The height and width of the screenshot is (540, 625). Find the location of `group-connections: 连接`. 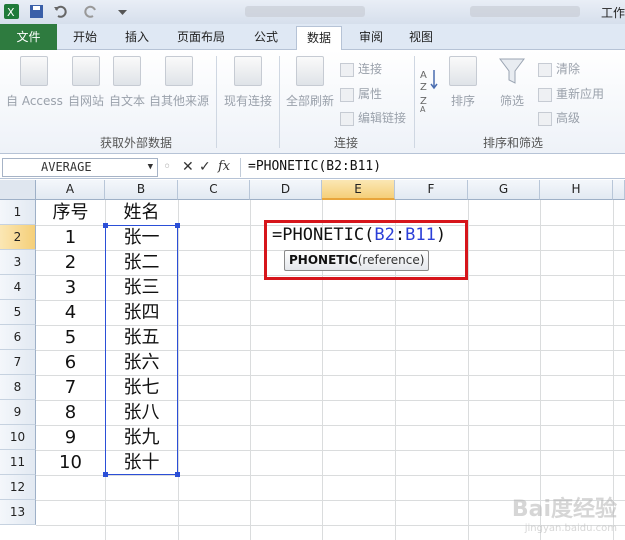

group-connections: 连接 is located at coordinates (346, 143).